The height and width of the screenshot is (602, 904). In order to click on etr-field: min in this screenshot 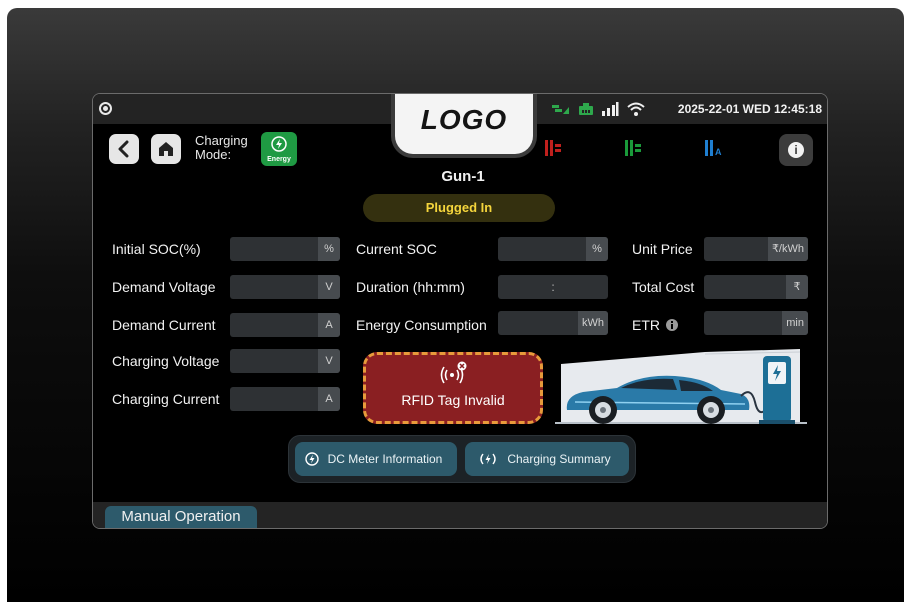, I will do `click(756, 323)`.